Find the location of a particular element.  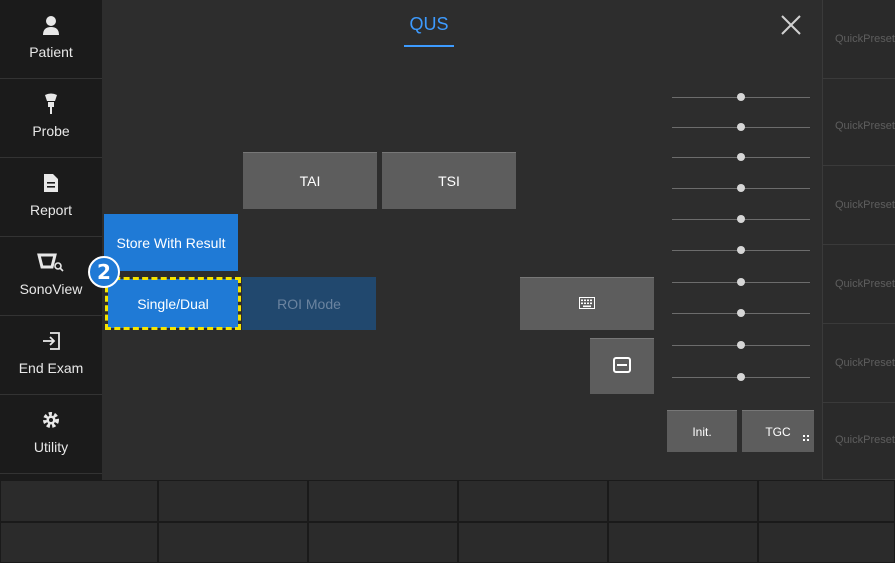

display-toggle-button is located at coordinates (622, 366).